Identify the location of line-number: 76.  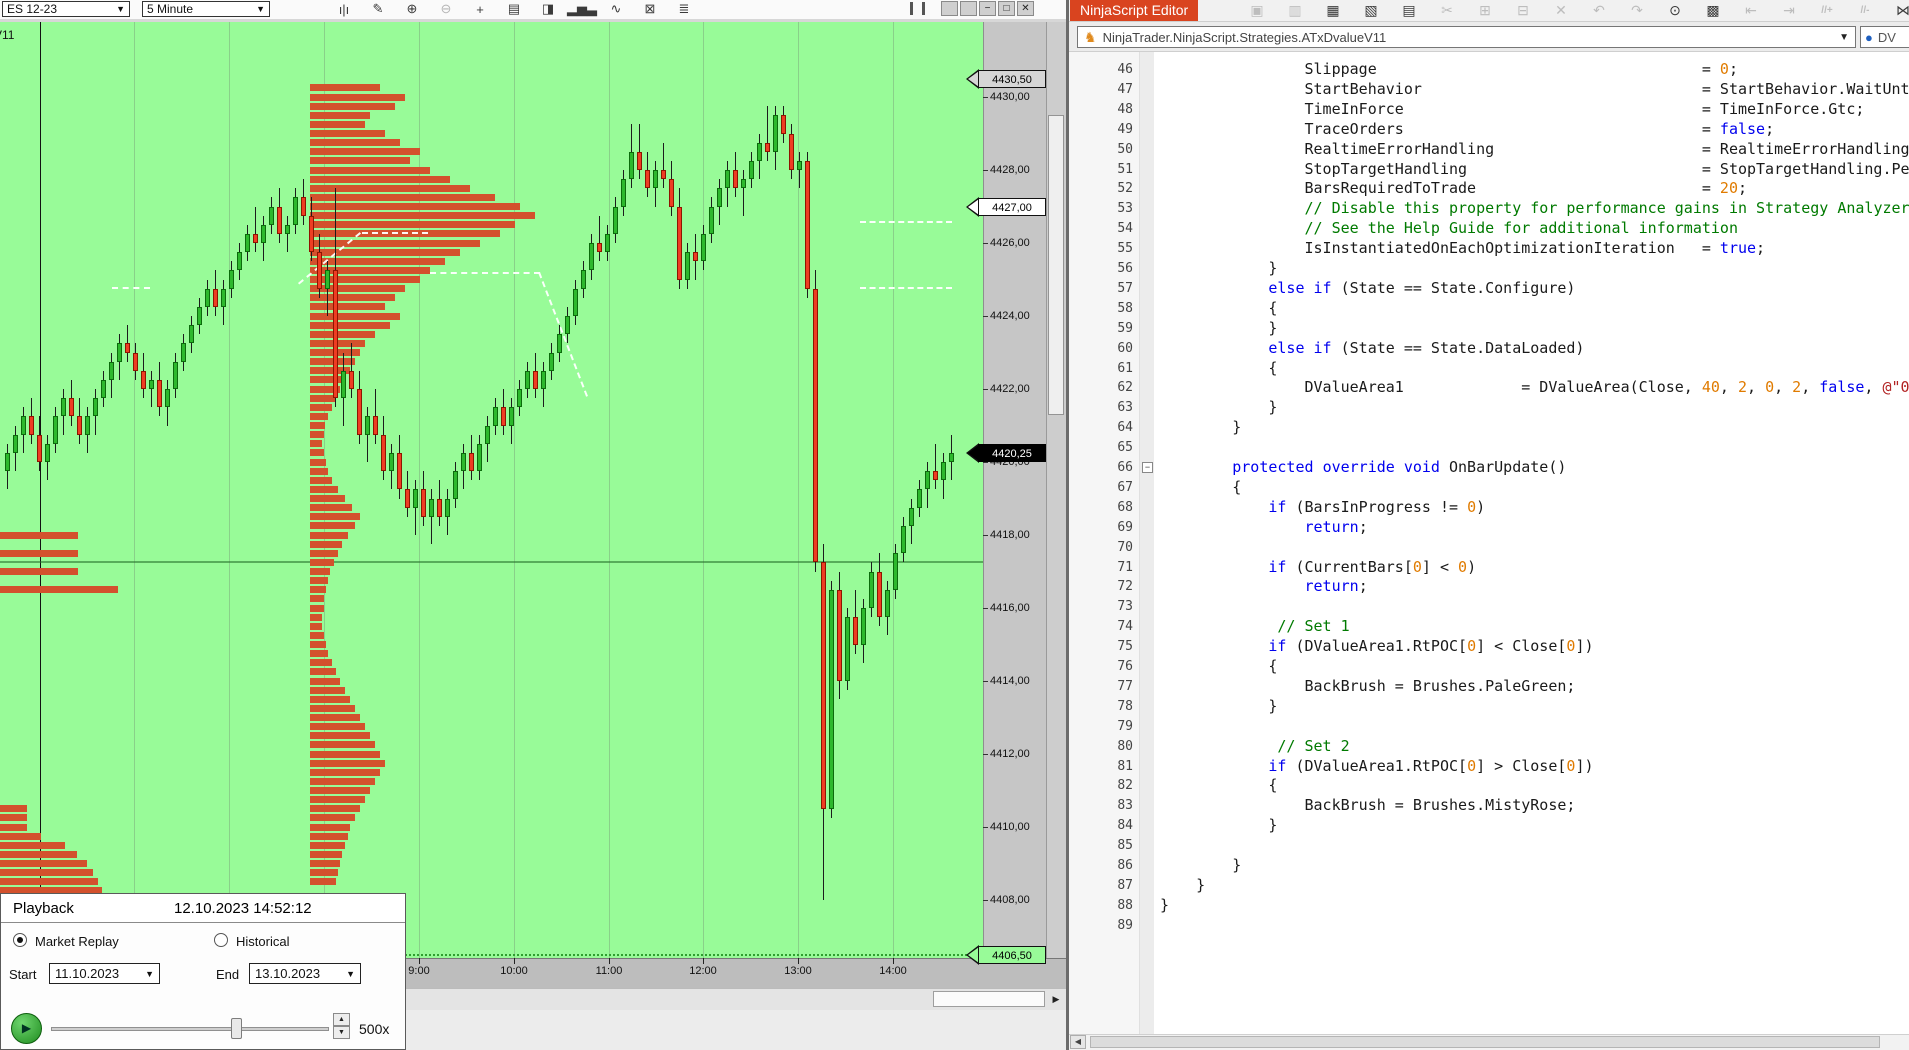
(1125, 666).